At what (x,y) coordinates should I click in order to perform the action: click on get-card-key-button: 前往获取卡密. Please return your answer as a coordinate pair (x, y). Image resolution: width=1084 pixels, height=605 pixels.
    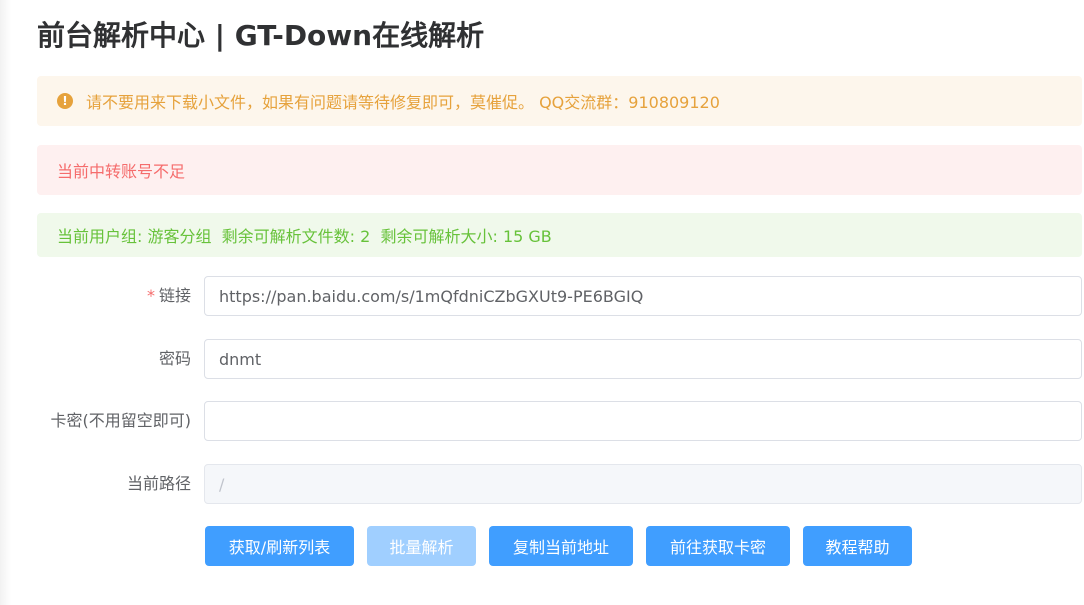
    Looking at the image, I should click on (718, 546).